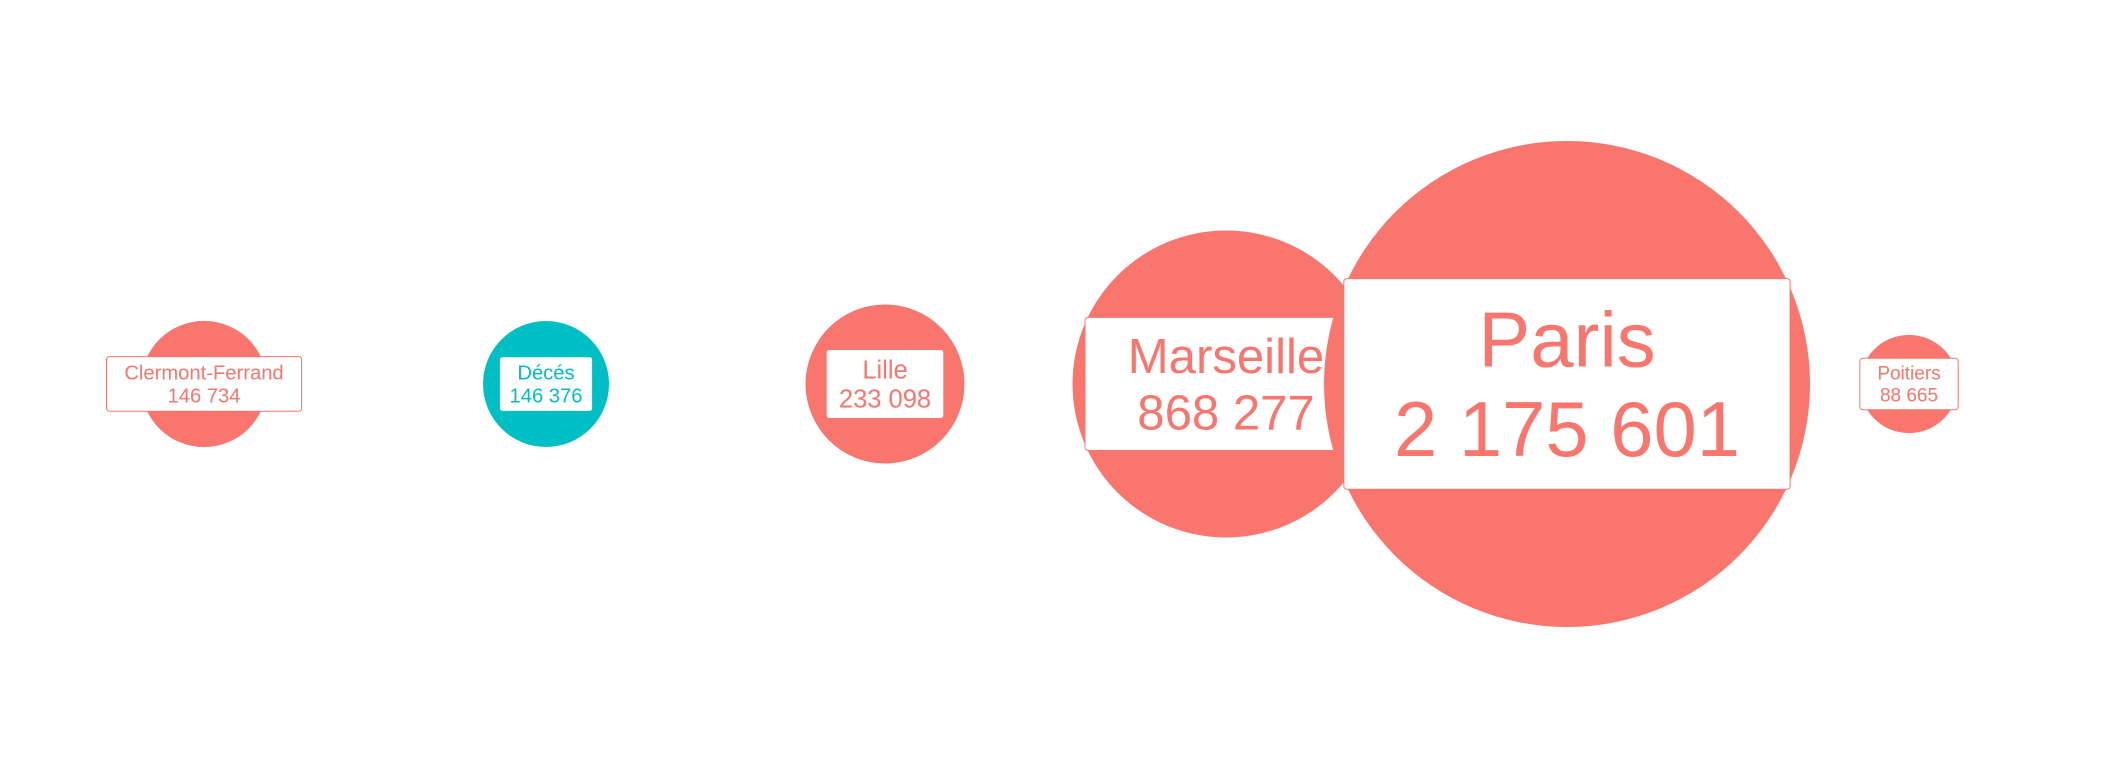 This screenshot has height=768, width=2112. Describe the element at coordinates (1226, 357) in the screenshot. I see `bubble-name-marseille: Marseille` at that location.